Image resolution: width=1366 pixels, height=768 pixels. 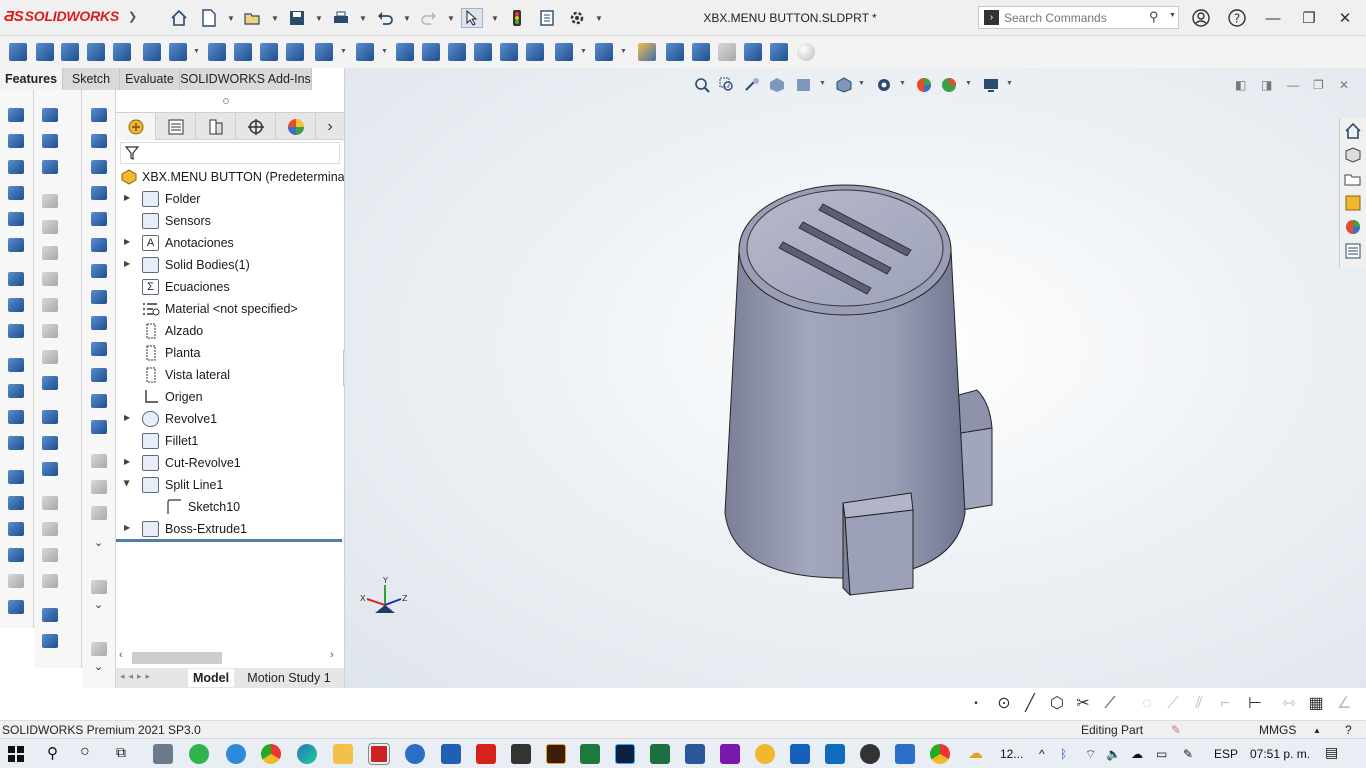 What do you see at coordinates (230, 287) in the screenshot?
I see `tree-item-ecuaciones: Σ Ecuaciones` at bounding box center [230, 287].